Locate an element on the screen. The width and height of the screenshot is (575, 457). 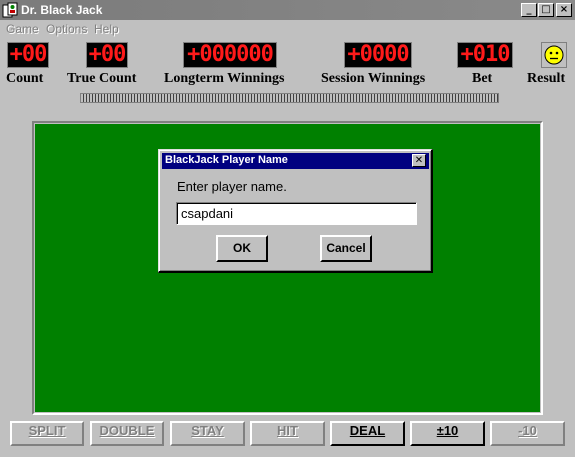
split-button: SPLIT is located at coordinates (47, 433).